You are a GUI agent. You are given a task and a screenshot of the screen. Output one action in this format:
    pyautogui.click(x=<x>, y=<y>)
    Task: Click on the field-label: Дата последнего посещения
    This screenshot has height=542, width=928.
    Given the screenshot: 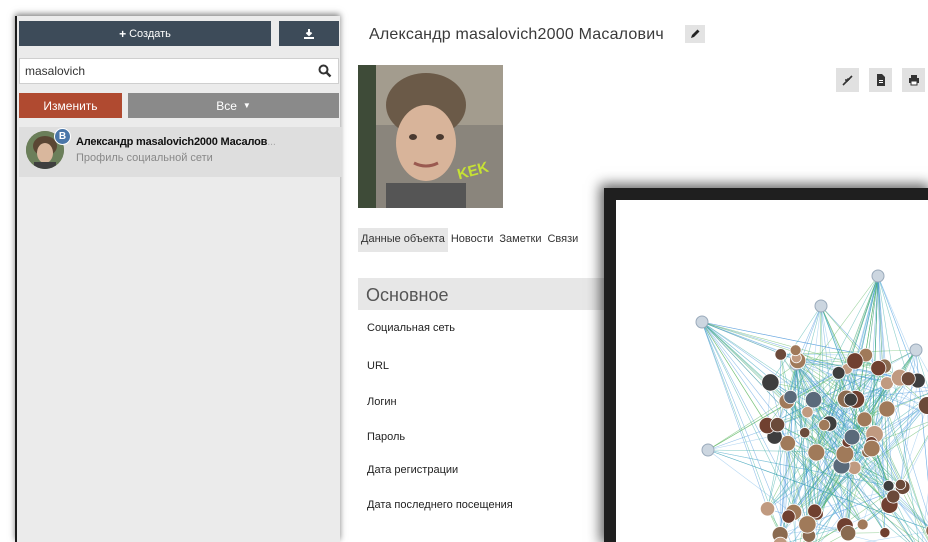 What is the action you would take?
    pyautogui.click(x=440, y=505)
    